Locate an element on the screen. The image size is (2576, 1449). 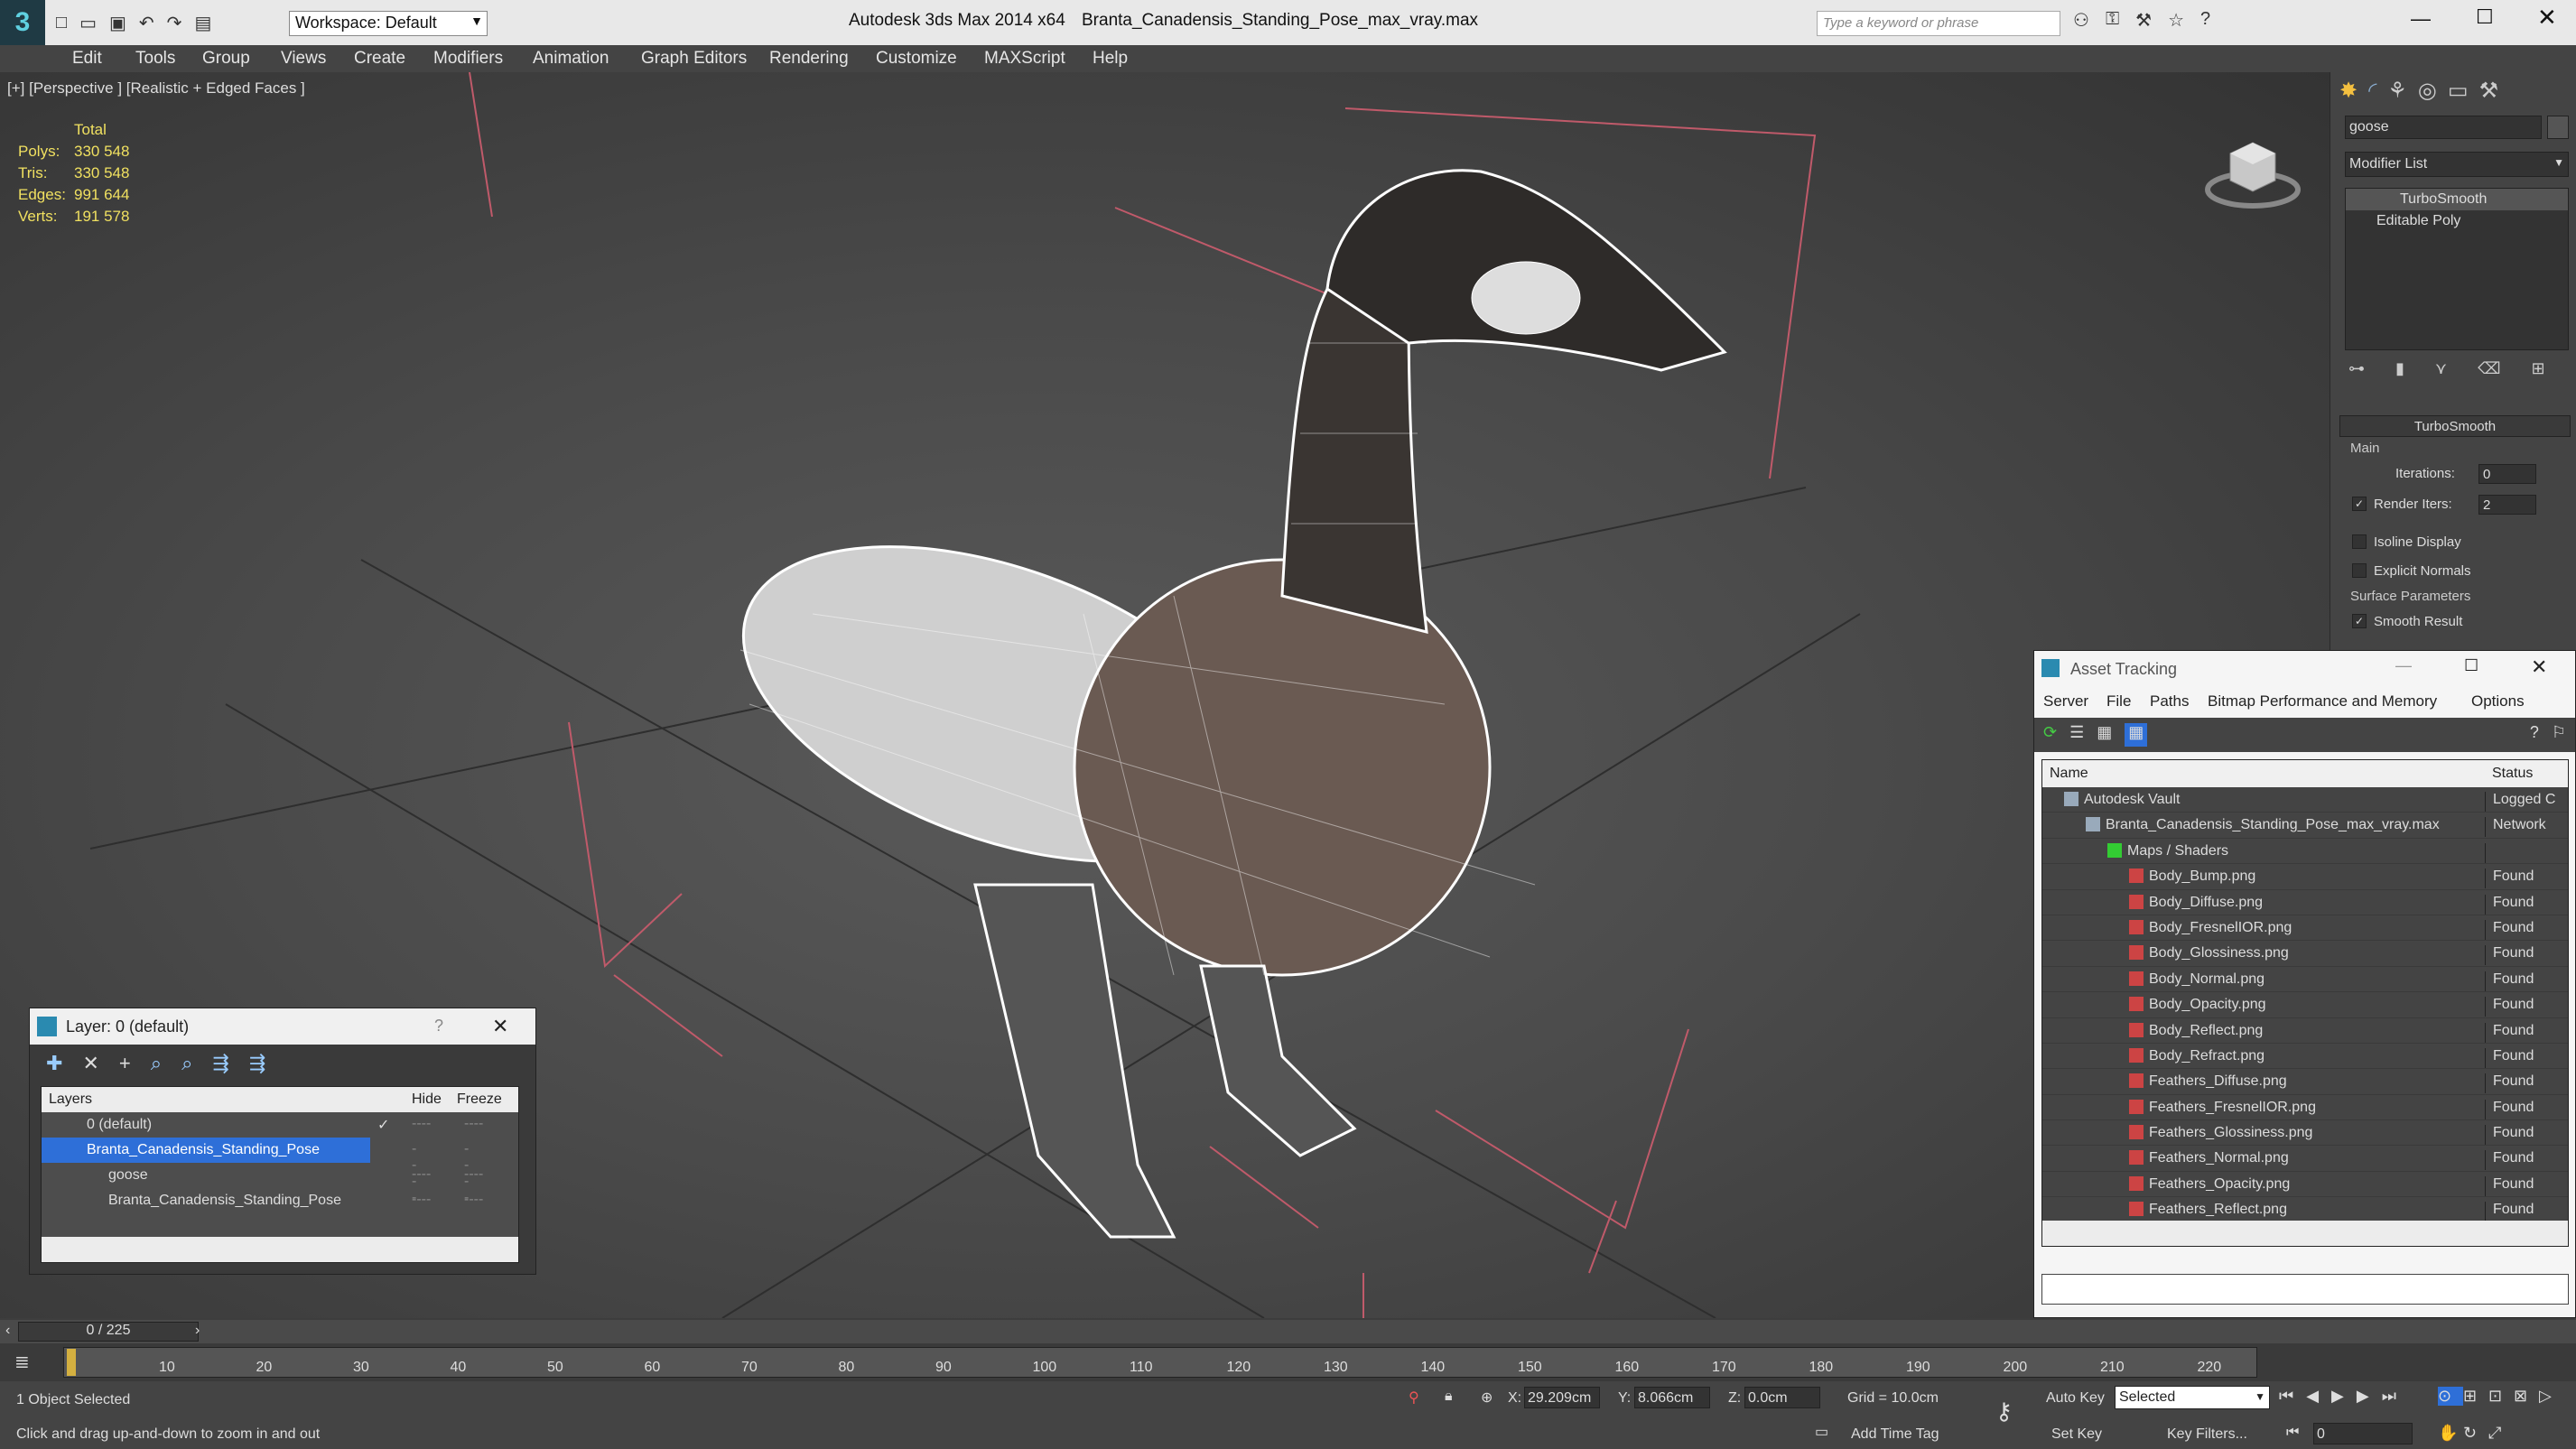
asset-menu-server: Server is located at coordinates (2065, 701).